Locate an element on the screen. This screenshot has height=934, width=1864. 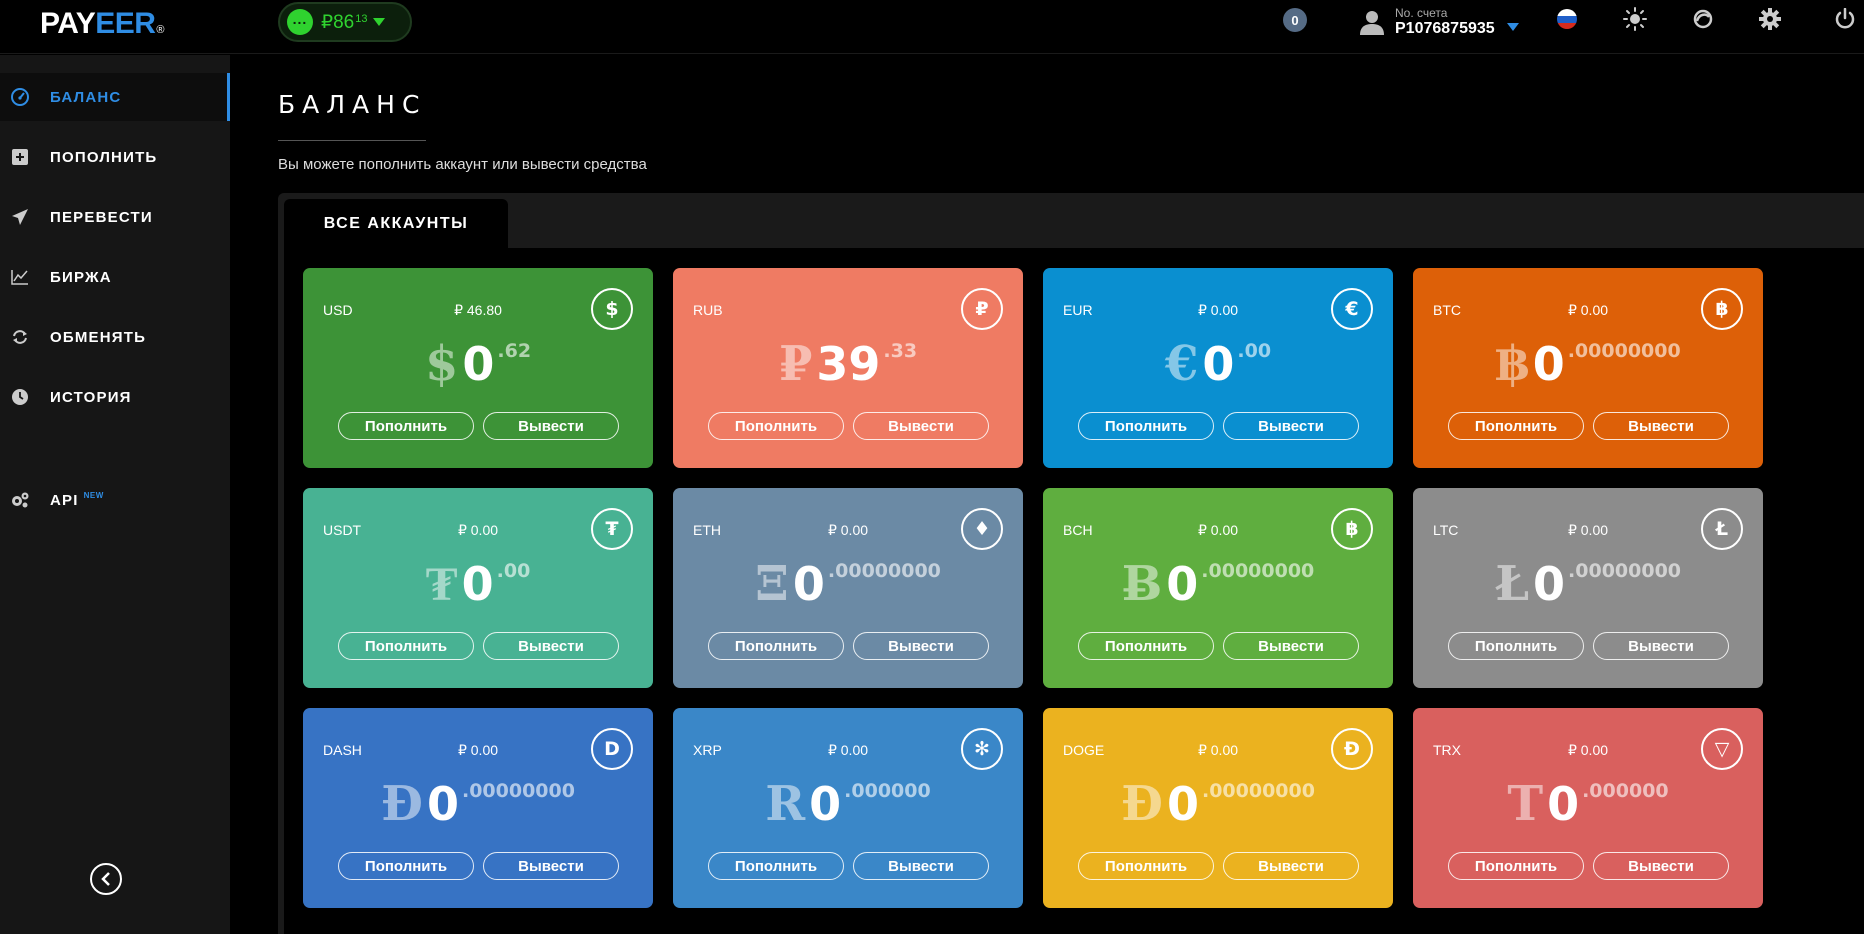
currency-card-usd: USD ₽ 46.80 $ $0.62 Пополнить Вывести is located at coordinates (478, 368).